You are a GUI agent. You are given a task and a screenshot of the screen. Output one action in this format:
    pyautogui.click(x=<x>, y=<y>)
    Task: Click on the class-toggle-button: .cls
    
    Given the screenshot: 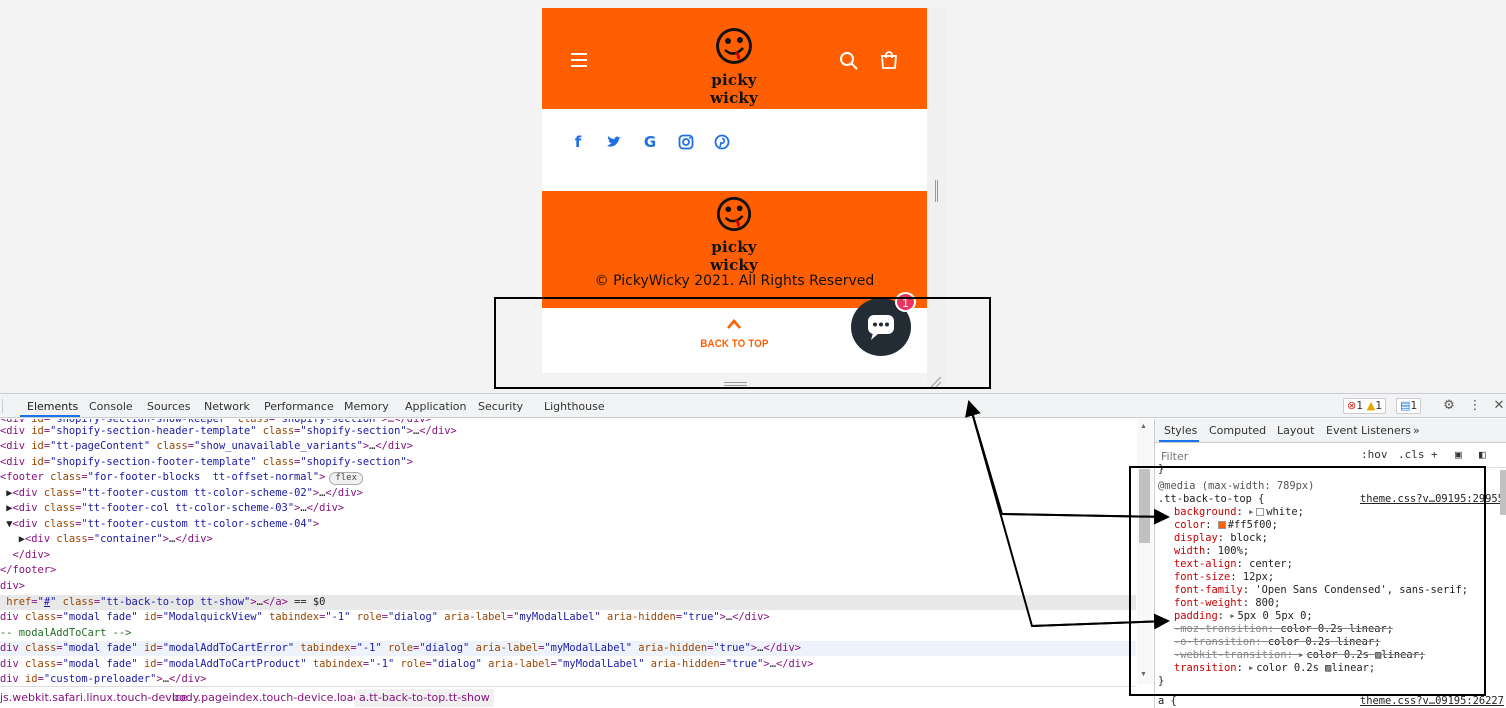 What is the action you would take?
    pyautogui.click(x=1411, y=454)
    